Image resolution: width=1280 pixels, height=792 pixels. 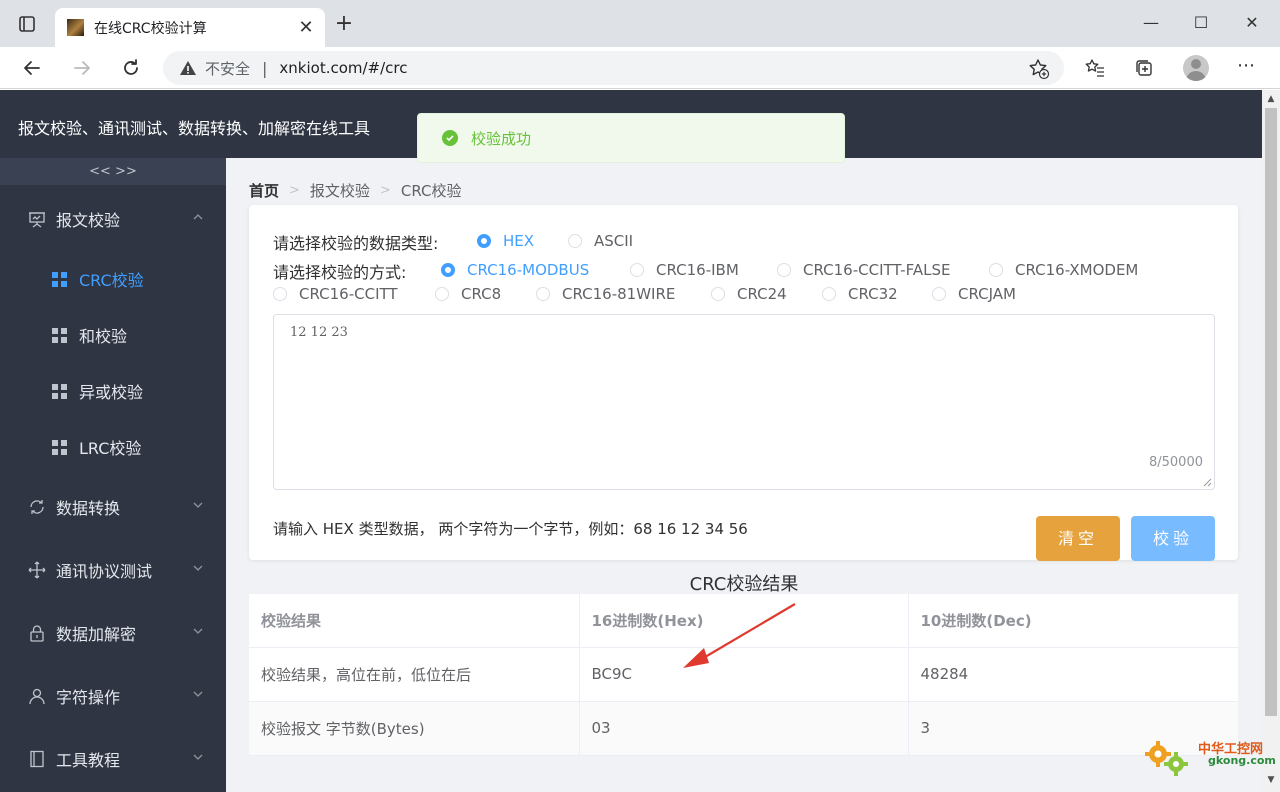 What do you see at coordinates (88, 220) in the screenshot?
I see `menu-group-label: 报文校验` at bounding box center [88, 220].